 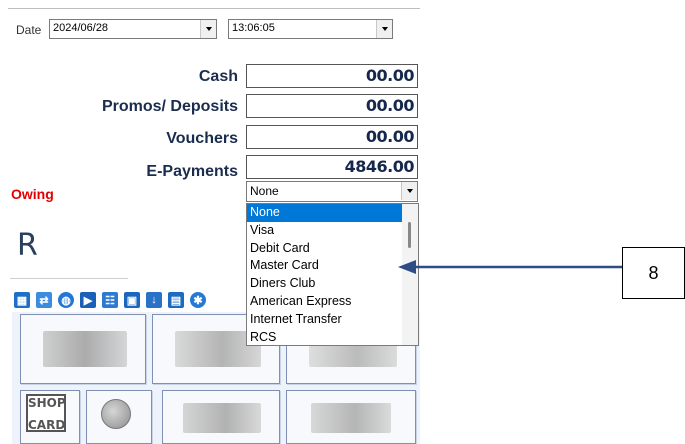 I want to click on option-debit-card: Debit Card, so click(x=325, y=249).